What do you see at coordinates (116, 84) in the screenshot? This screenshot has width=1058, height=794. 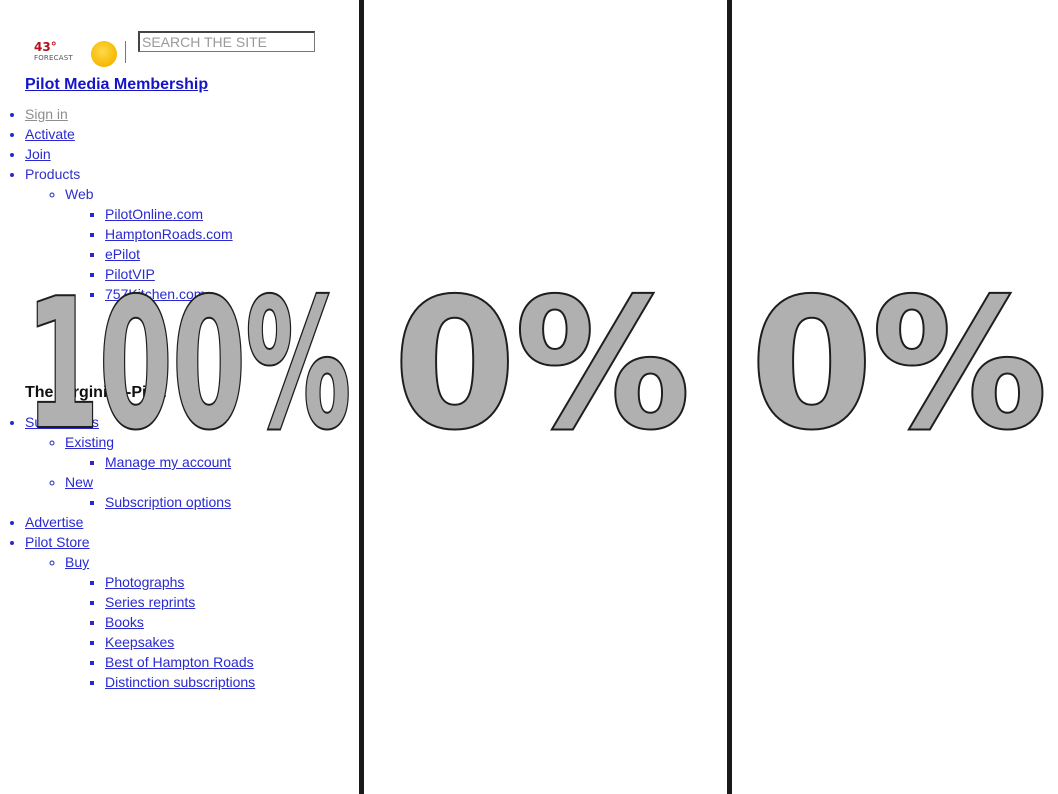 I see `membership-link: Pilot Media Membership` at bounding box center [116, 84].